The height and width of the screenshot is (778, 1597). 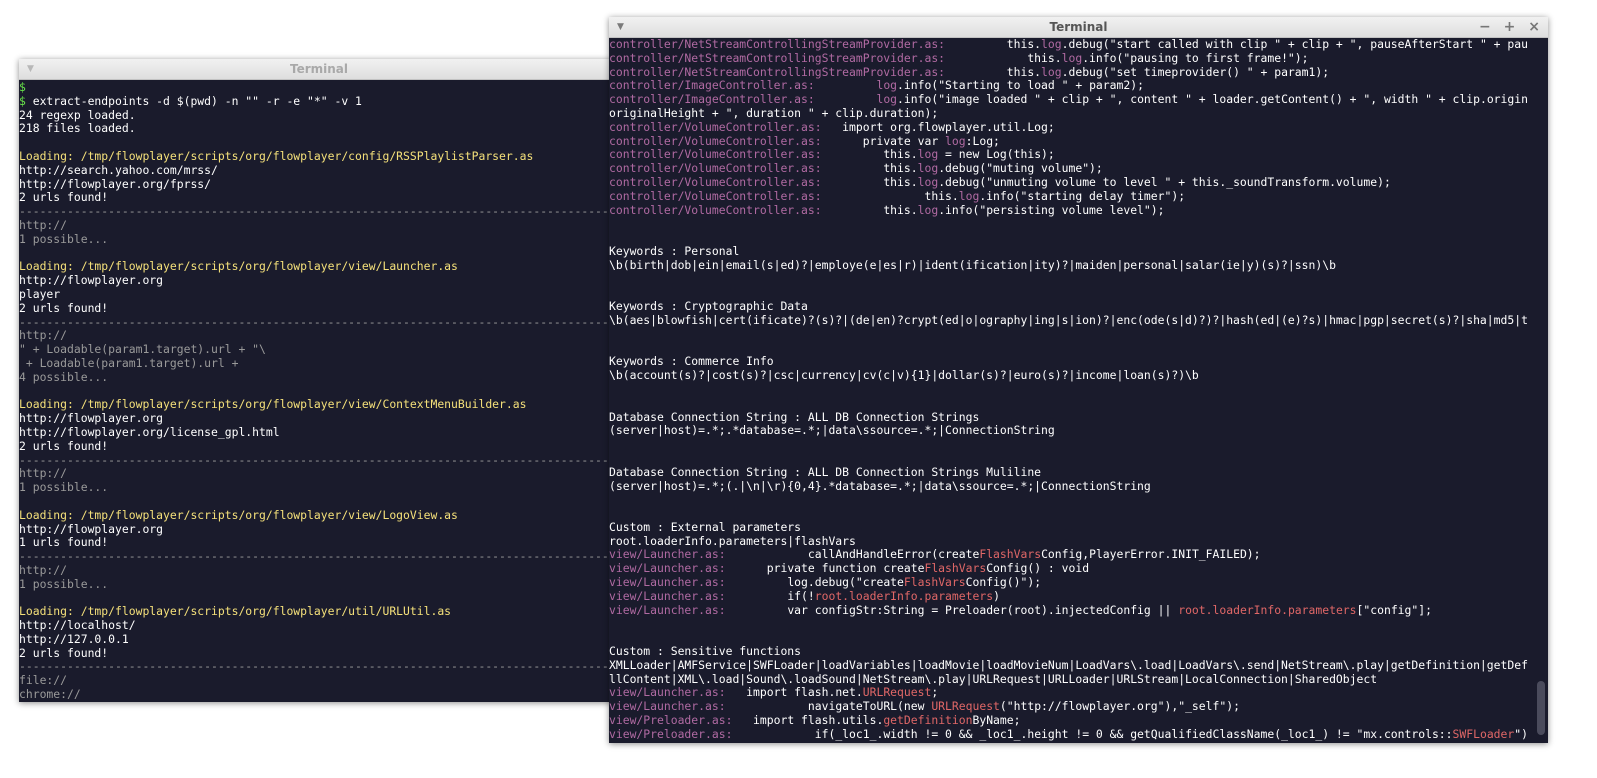 I want to click on terminal-line: http://, so click(x=319, y=335).